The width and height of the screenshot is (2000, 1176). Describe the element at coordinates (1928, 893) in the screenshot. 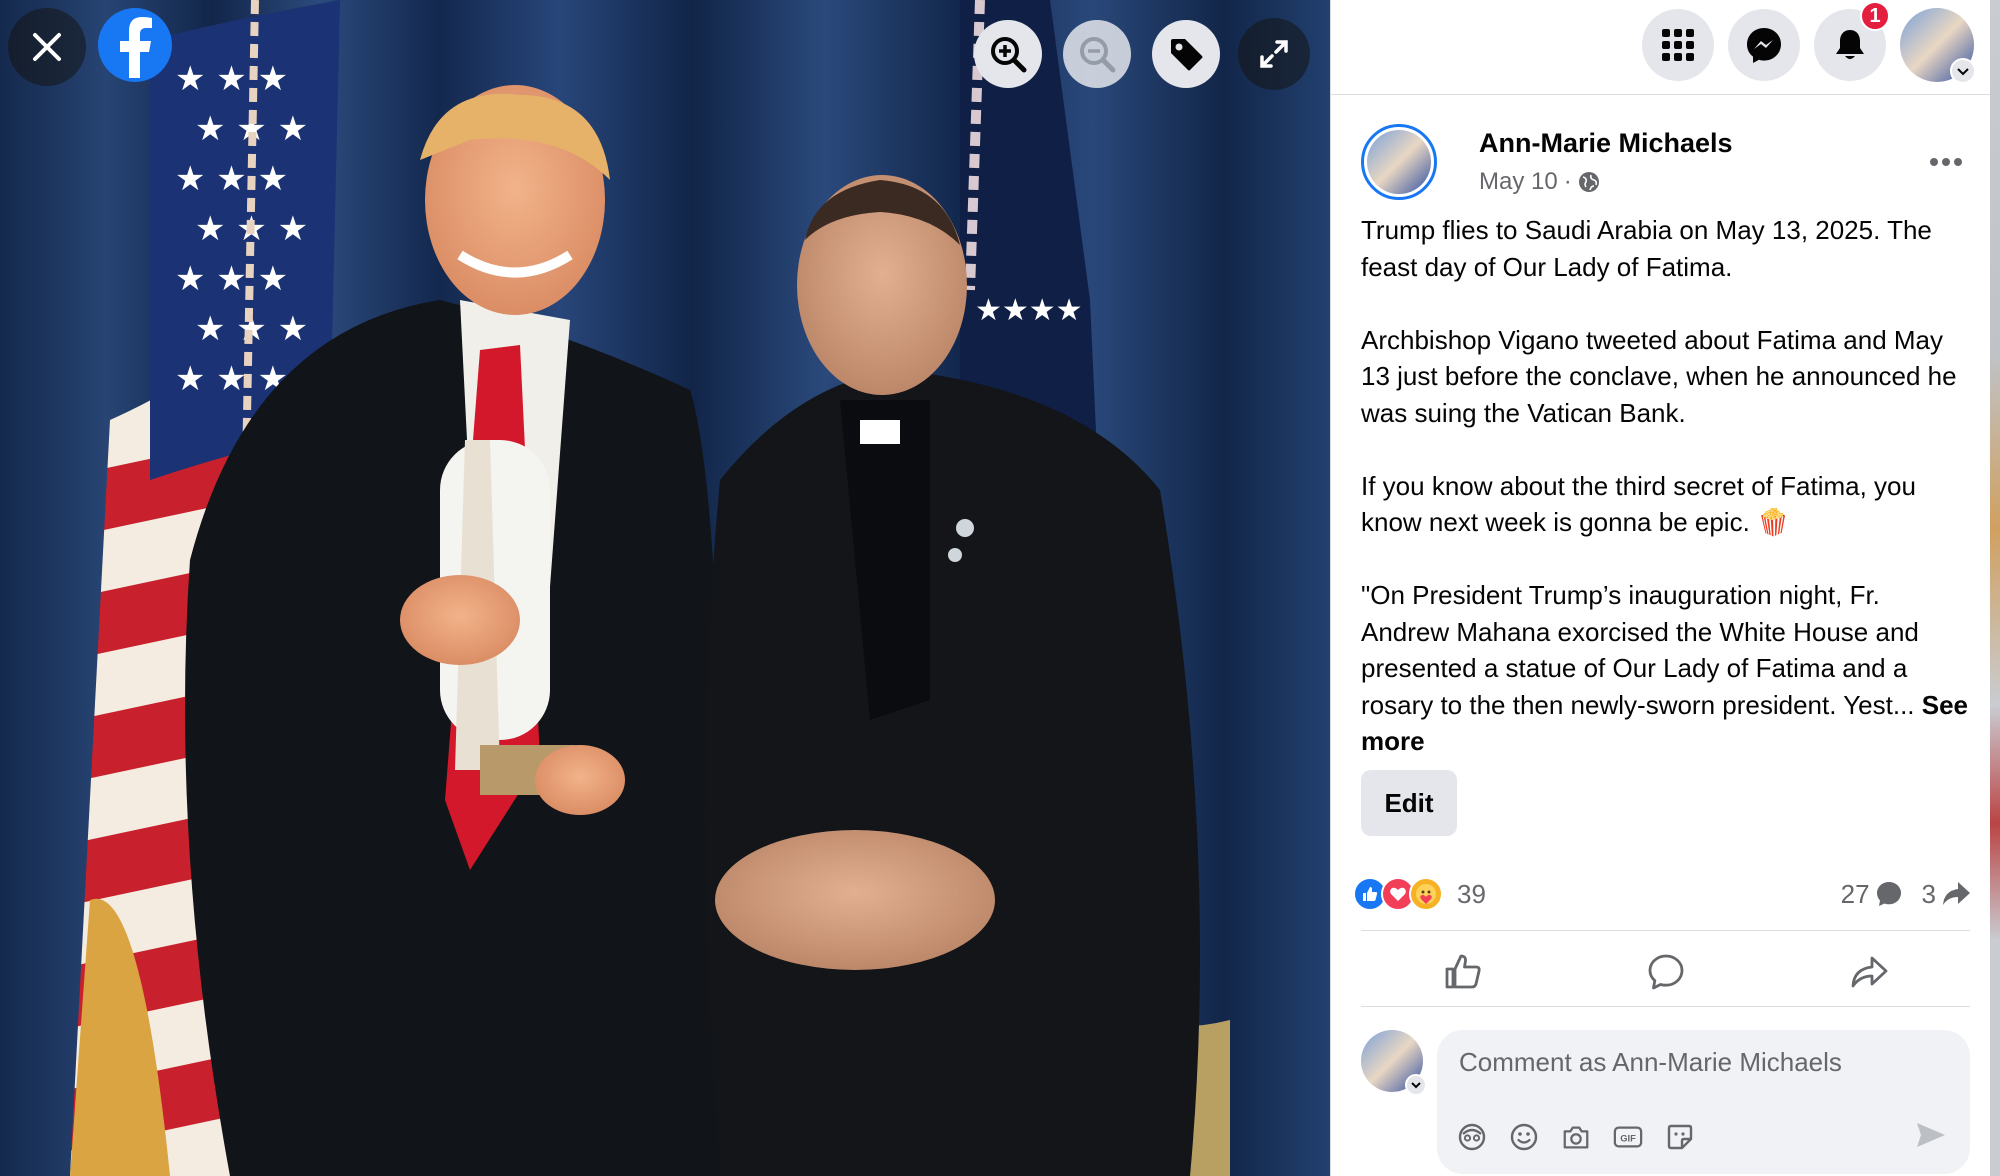

I see `share-count: 3` at that location.